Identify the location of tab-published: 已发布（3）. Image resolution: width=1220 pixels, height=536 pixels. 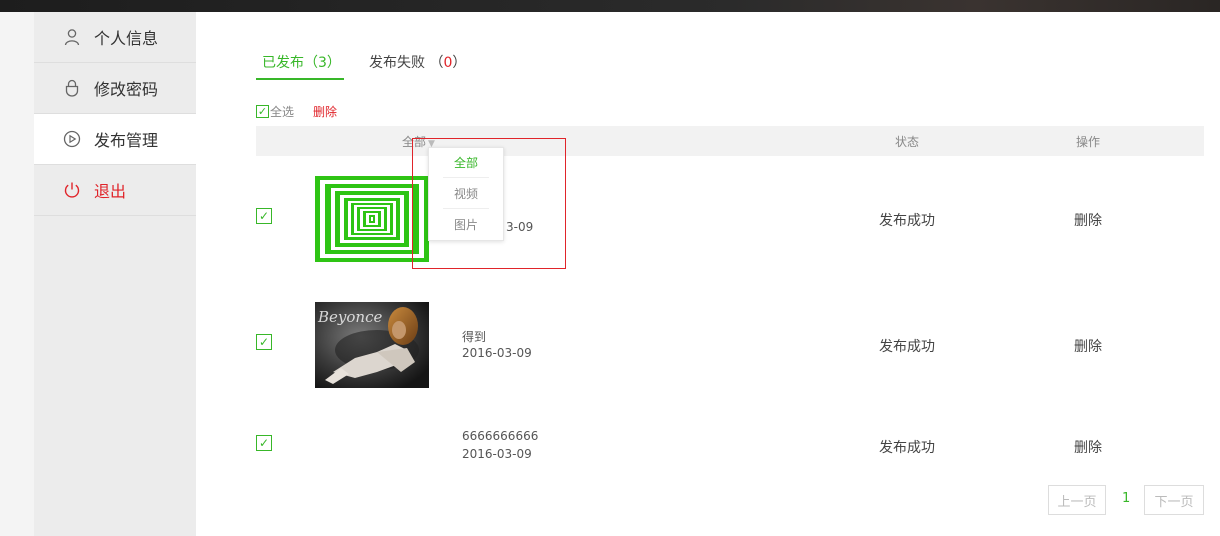
(300, 66).